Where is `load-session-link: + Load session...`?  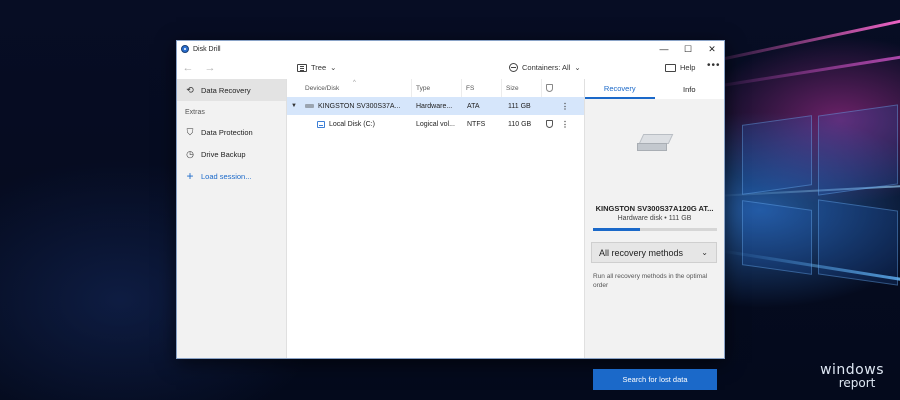
load-session-link: + Load session... is located at coordinates (231, 176).